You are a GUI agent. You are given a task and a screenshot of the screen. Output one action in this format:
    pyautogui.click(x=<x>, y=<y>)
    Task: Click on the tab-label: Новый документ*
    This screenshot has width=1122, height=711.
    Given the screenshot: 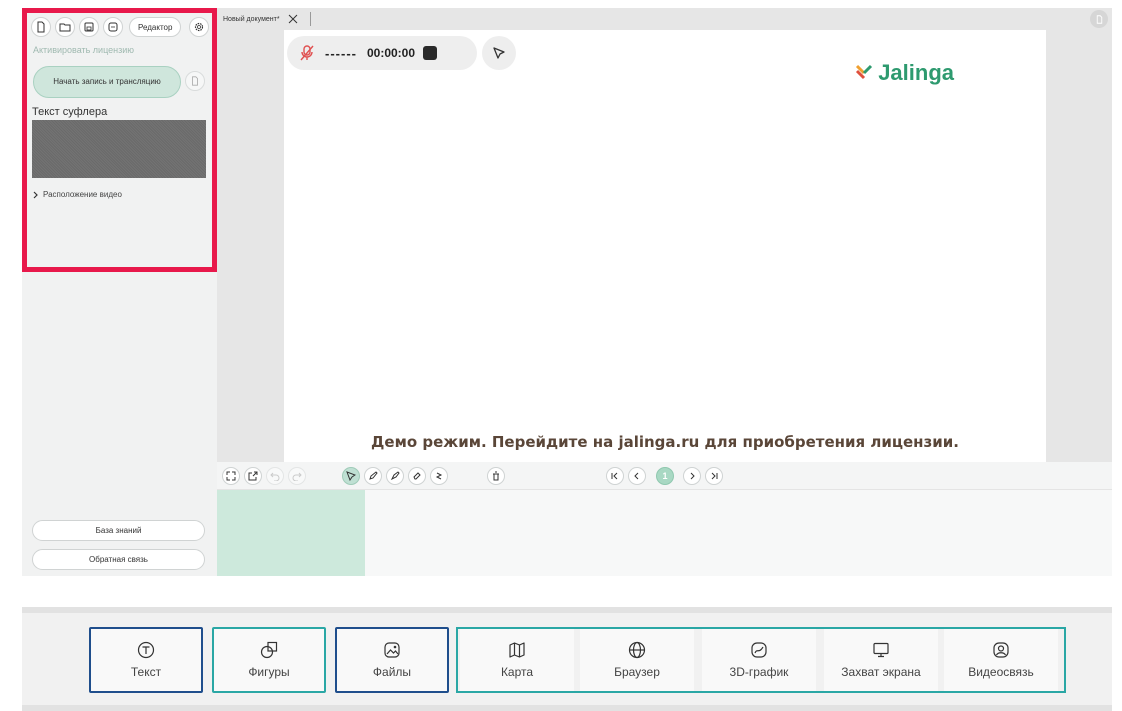 What is the action you would take?
    pyautogui.click(x=251, y=19)
    